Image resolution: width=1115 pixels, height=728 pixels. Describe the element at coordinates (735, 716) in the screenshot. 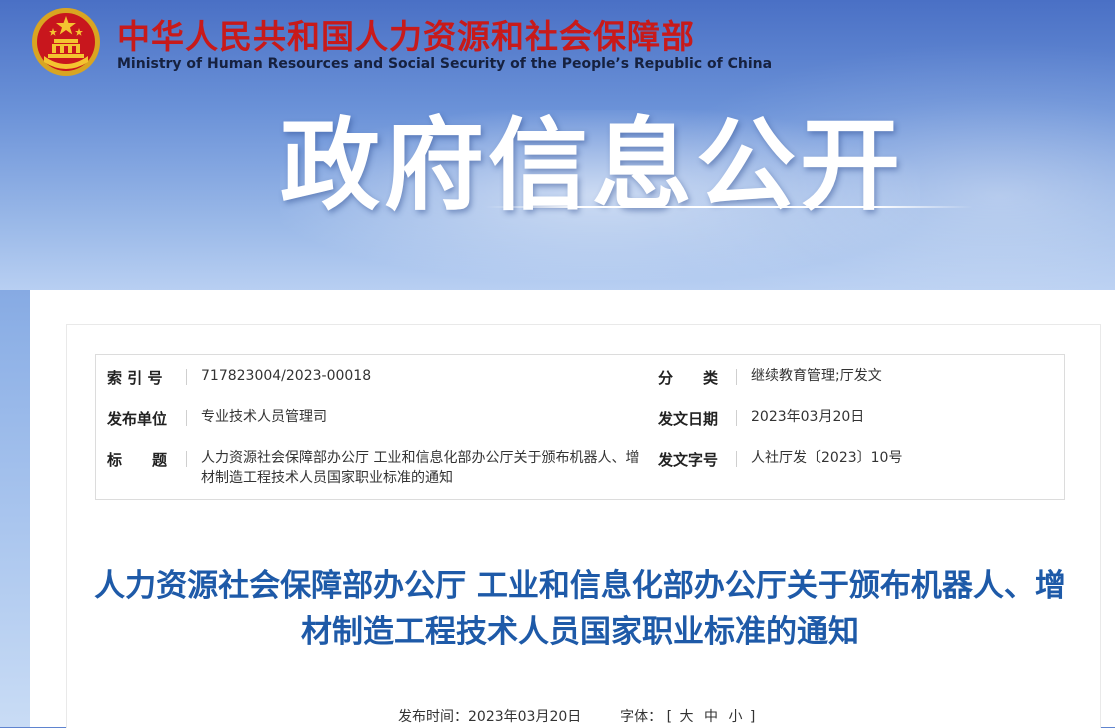

I see `font-small-button: 小` at that location.